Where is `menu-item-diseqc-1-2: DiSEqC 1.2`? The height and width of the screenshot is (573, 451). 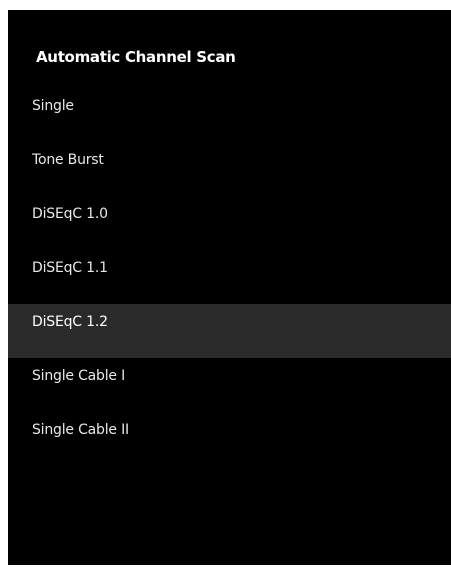
menu-item-diseqc-1-2: DiSEqC 1.2 is located at coordinates (229, 331).